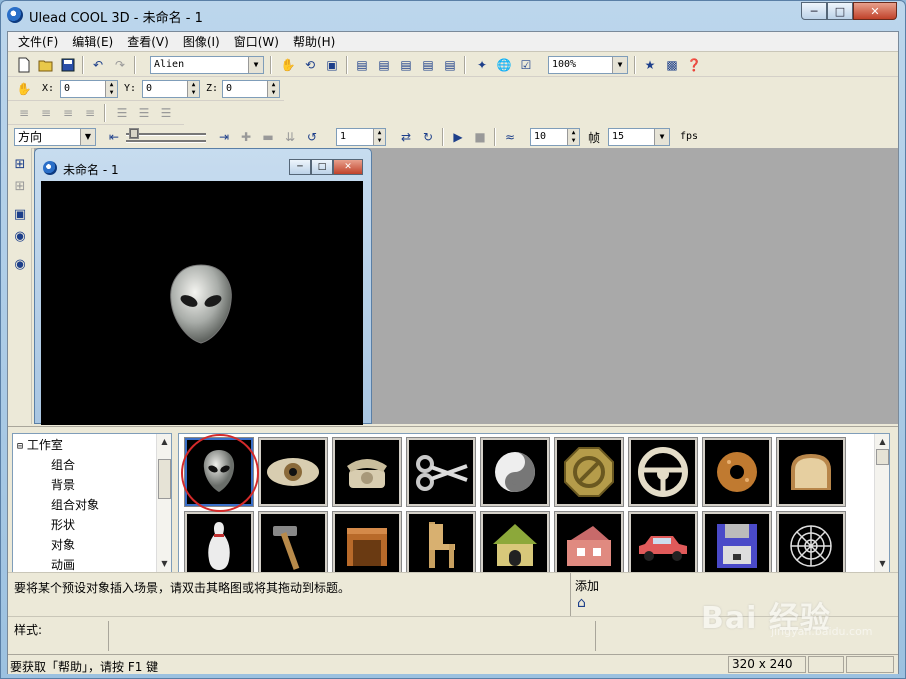 The image size is (906, 679). Describe the element at coordinates (63, 564) in the screenshot. I see `tree-item-animation: 动画` at that location.